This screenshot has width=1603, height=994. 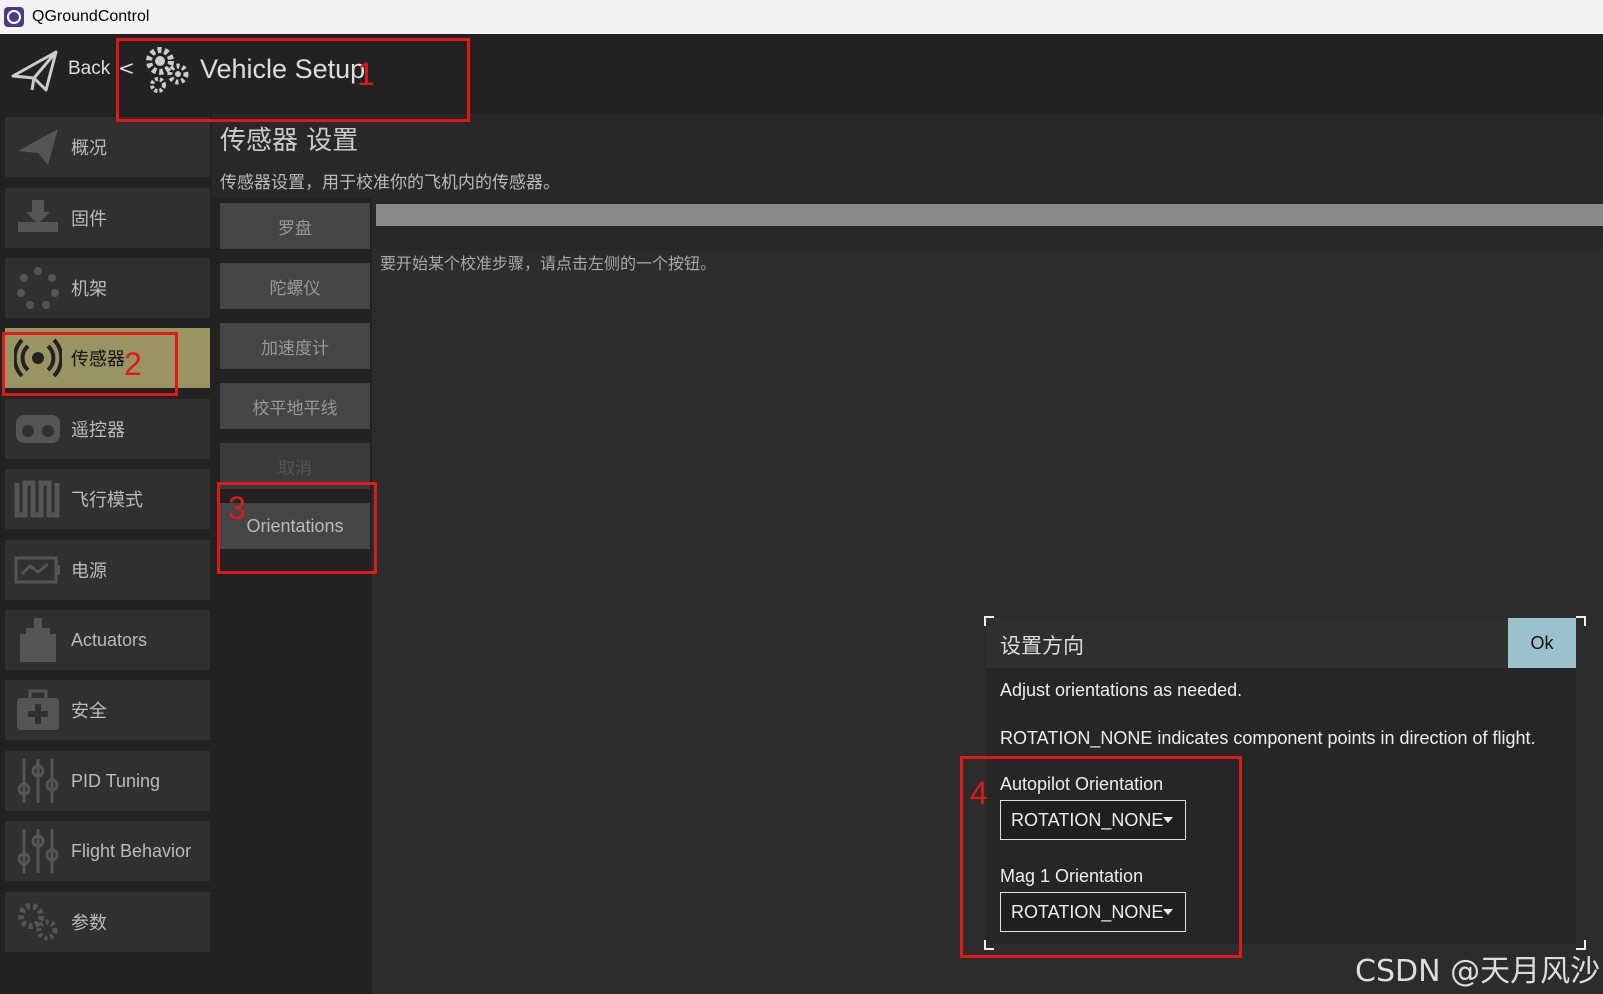 I want to click on calibration-instructions: 要开始某个校准步骤，请点击左侧的一个按钮。, so click(x=548, y=263).